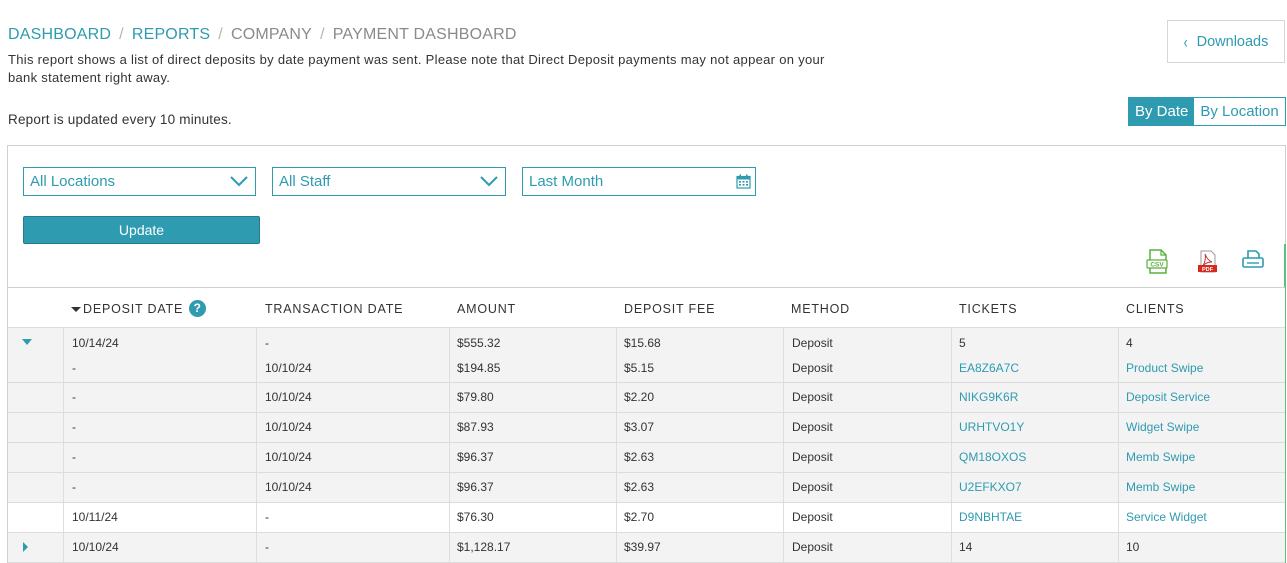  I want to click on header-clients: CLIENTS, so click(1155, 309).